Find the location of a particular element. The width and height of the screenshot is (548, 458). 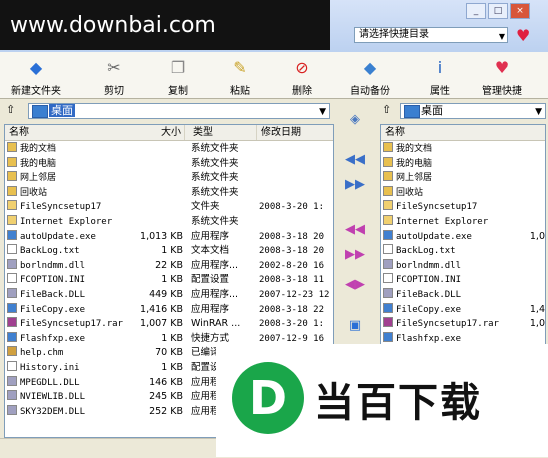

right-path-select: 桌面 ▼ is located at coordinates (473, 111).